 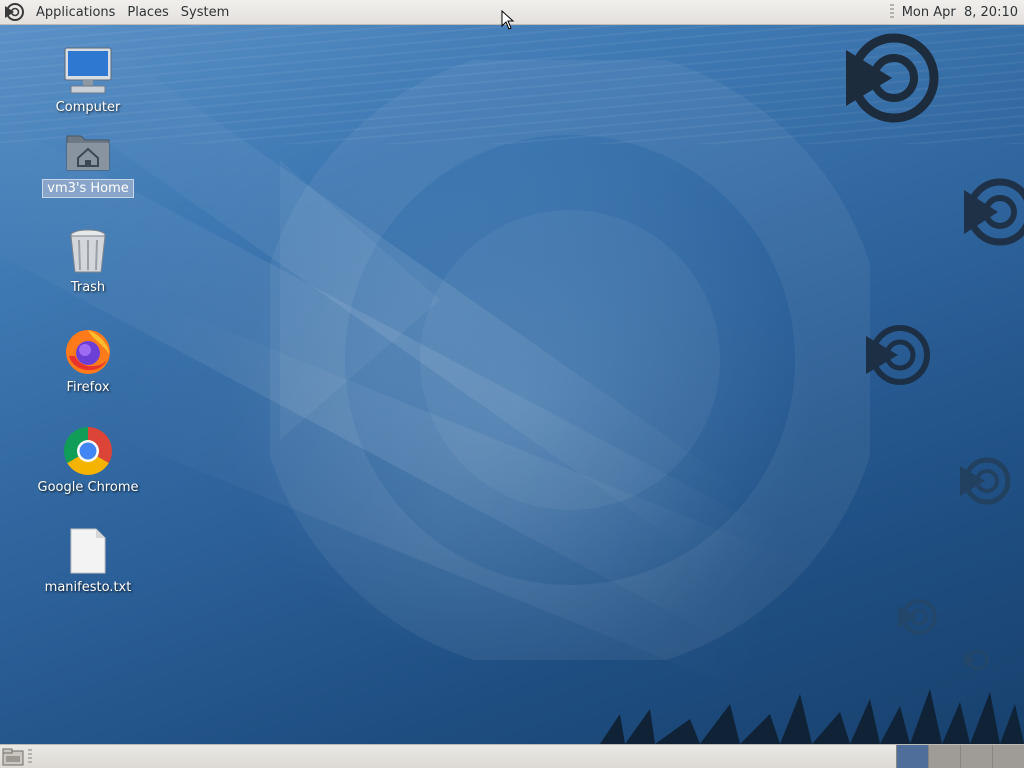 I want to click on trash-icon, so click(x=88, y=251).